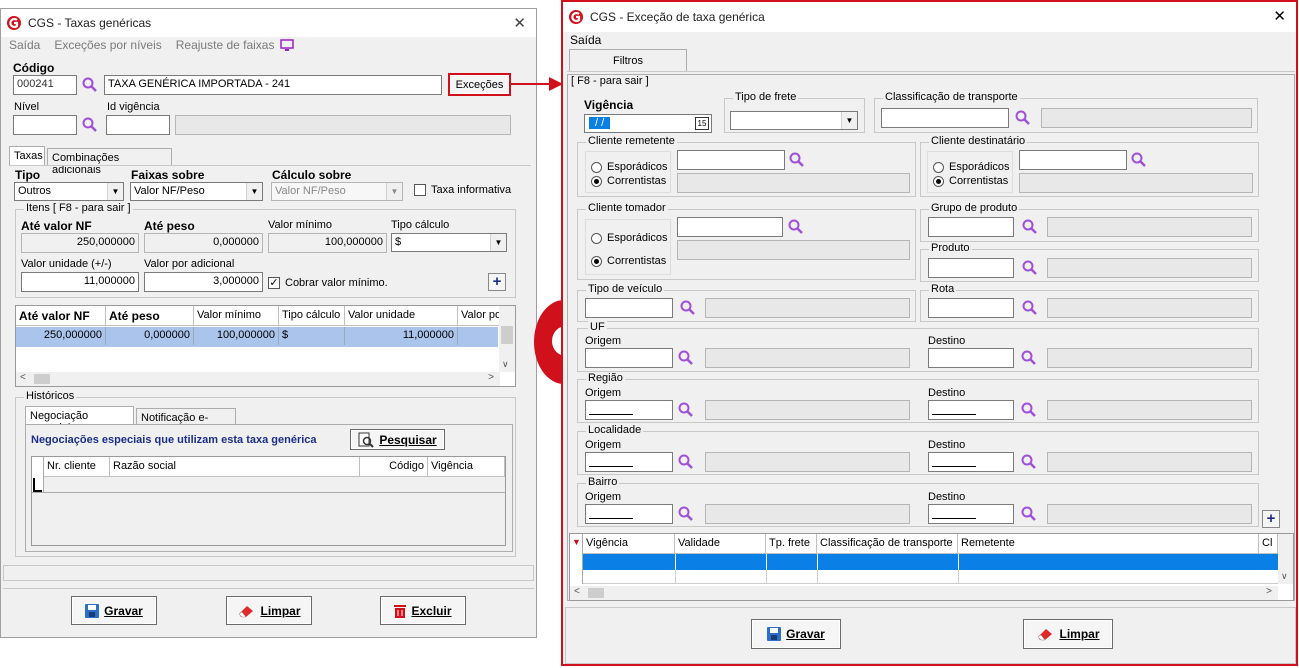  Describe the element at coordinates (971, 227) in the screenshot. I see `grupo-produto-input` at that location.